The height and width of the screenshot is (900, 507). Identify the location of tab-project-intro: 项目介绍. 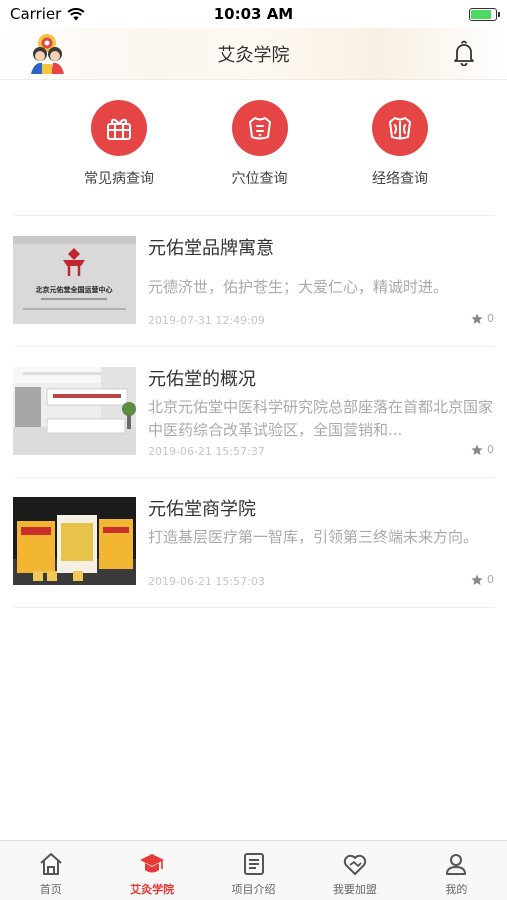
(253, 870).